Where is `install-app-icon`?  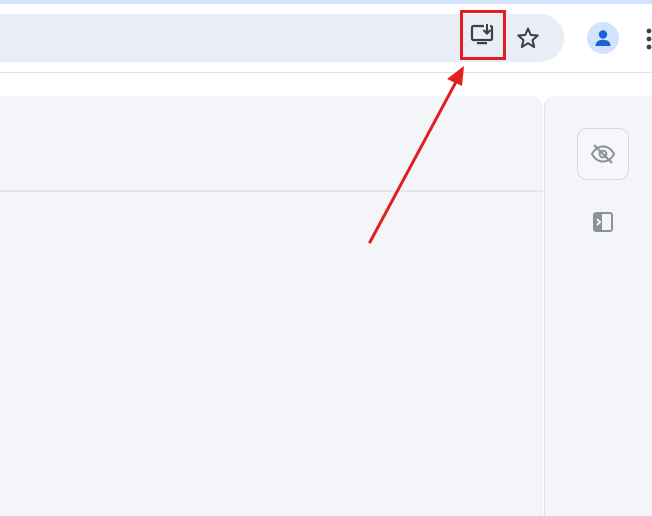 install-app-icon is located at coordinates (482, 34).